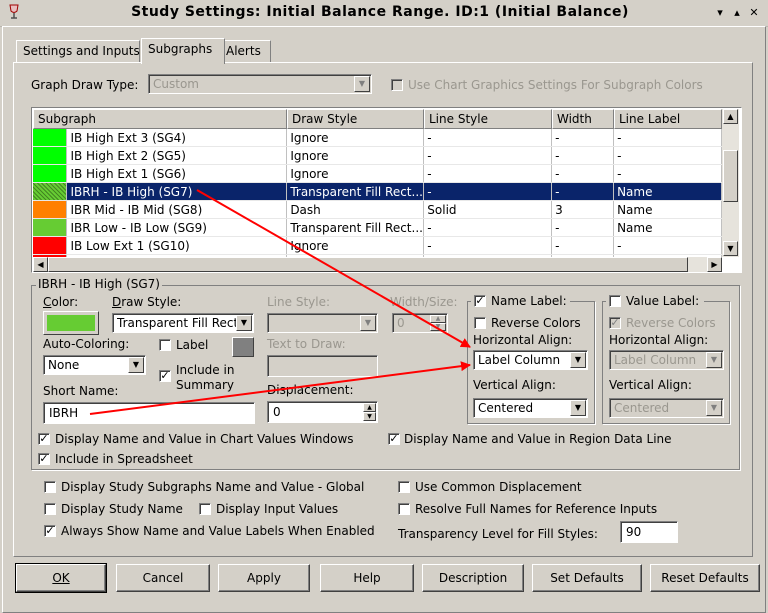 This screenshot has height=613, width=768. Describe the element at coordinates (160, 119) in the screenshot. I see `column-header-subgraph: Subgraph` at that location.